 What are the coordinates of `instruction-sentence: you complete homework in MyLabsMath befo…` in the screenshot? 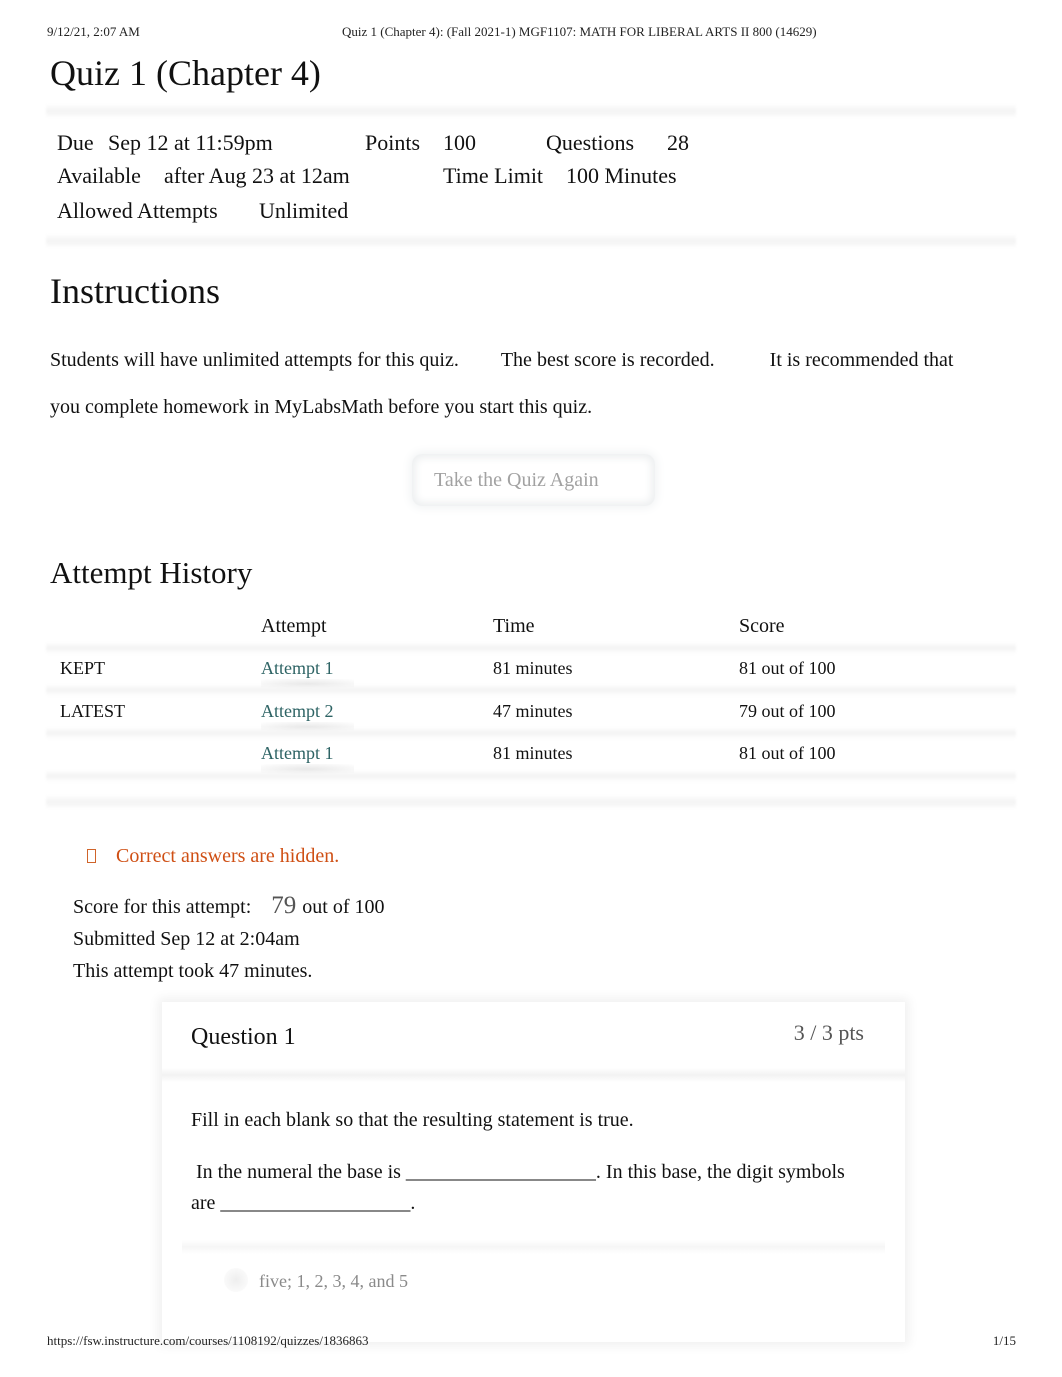 It's located at (321, 407).